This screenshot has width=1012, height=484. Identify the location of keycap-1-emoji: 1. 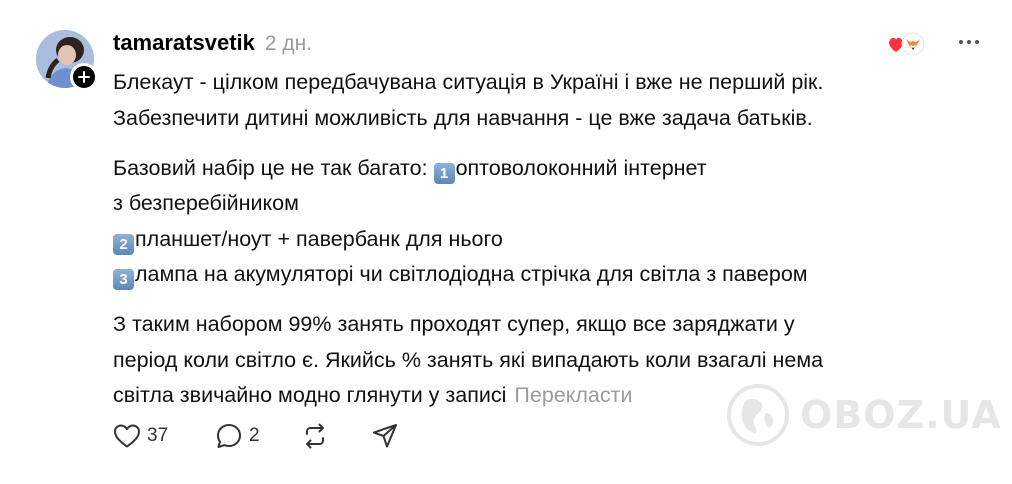
(444, 173).